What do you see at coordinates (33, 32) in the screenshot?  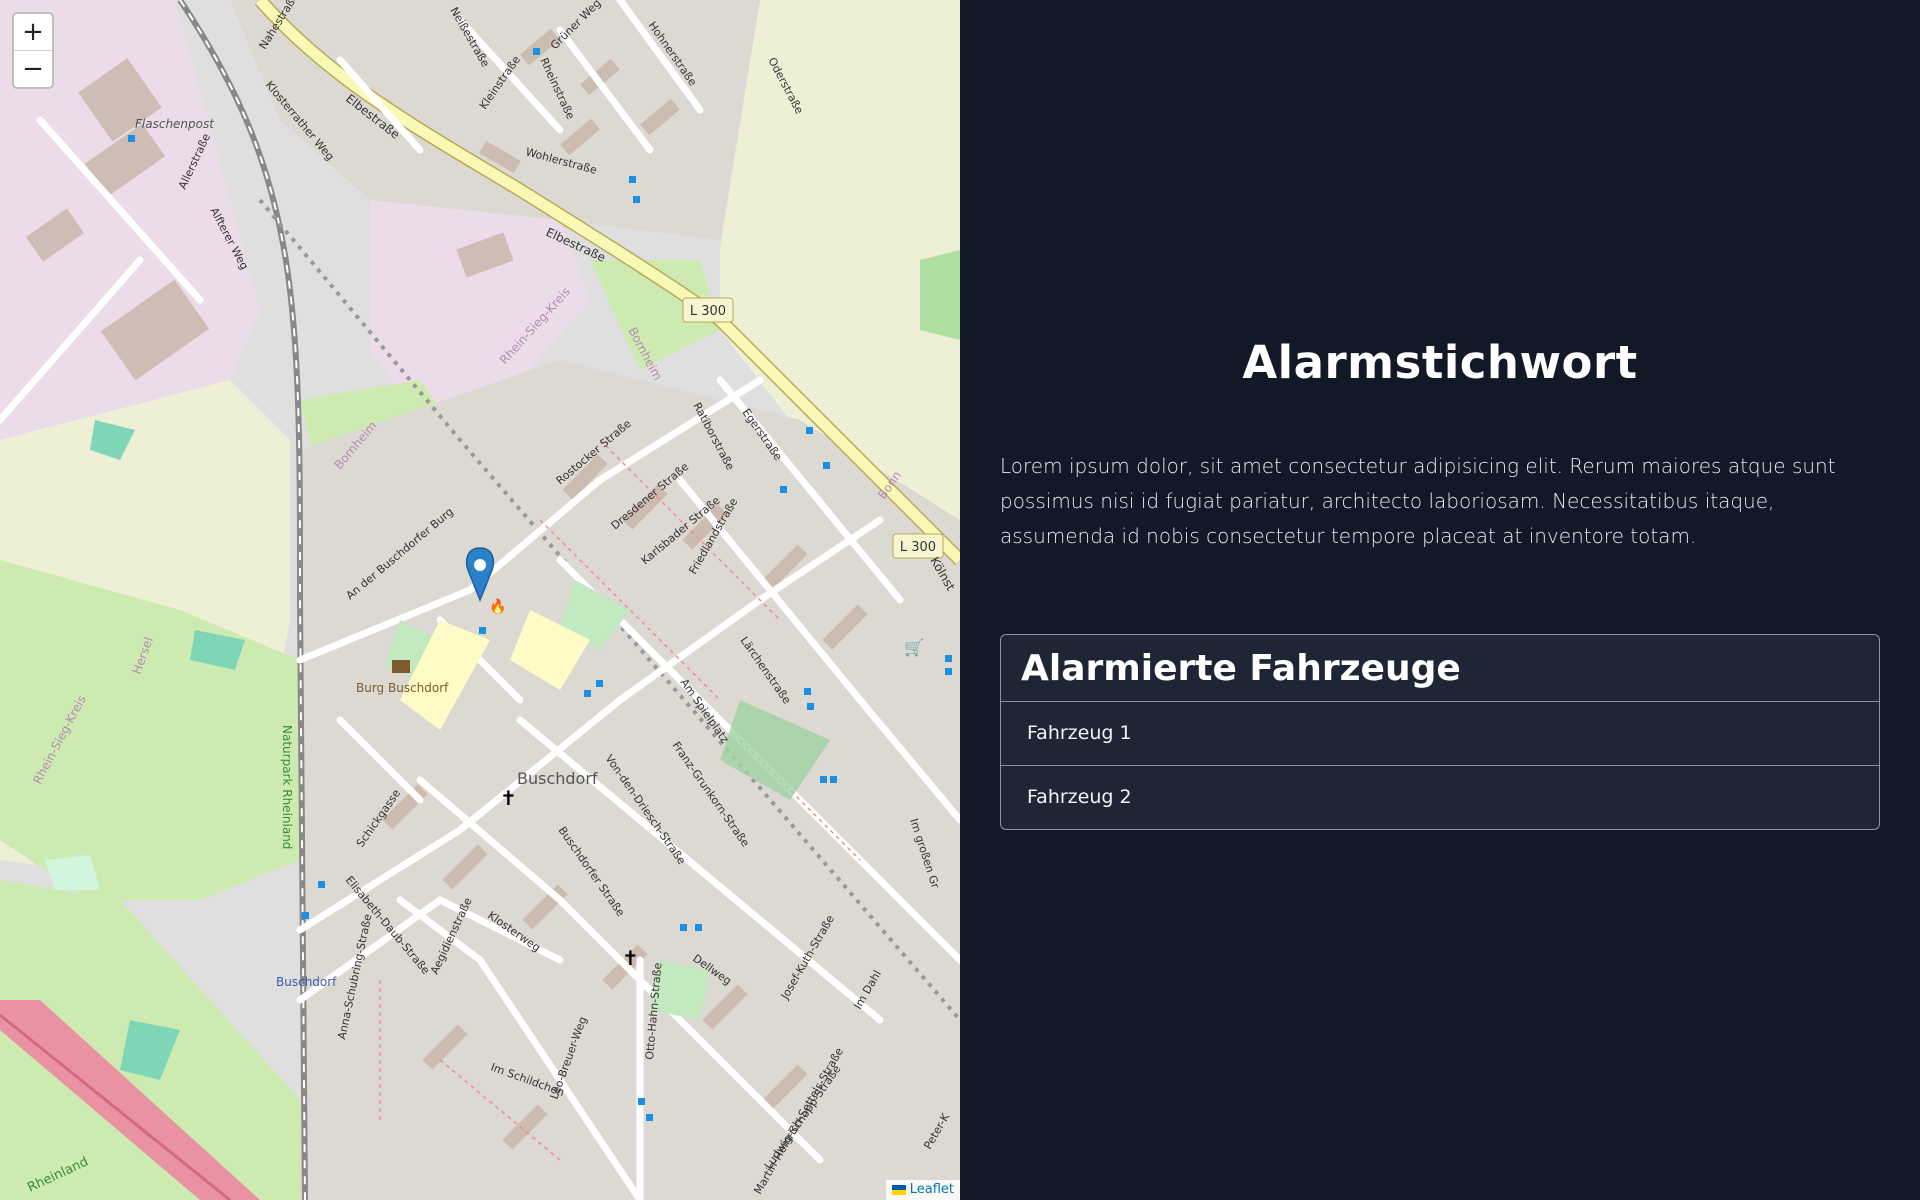 I see `zoom-in-button: +` at bounding box center [33, 32].